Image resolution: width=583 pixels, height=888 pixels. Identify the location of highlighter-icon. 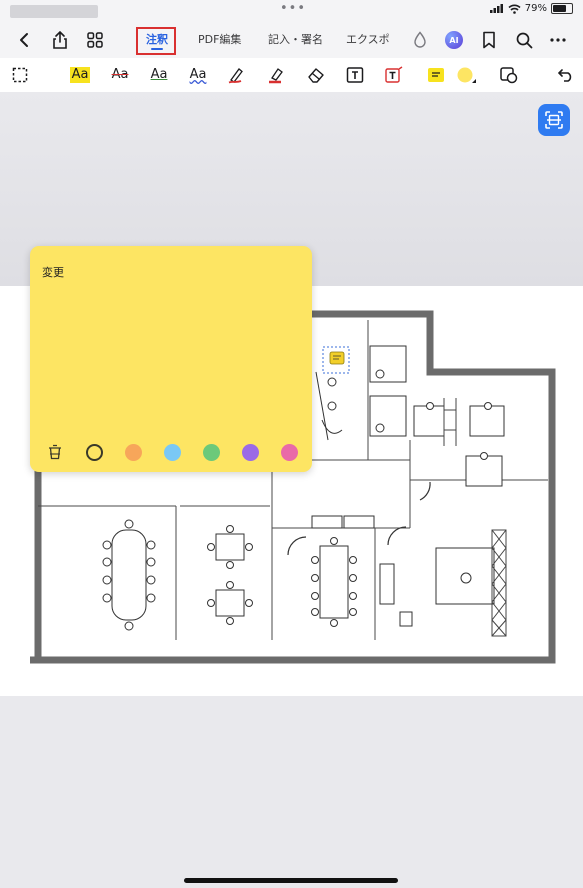
(277, 75).